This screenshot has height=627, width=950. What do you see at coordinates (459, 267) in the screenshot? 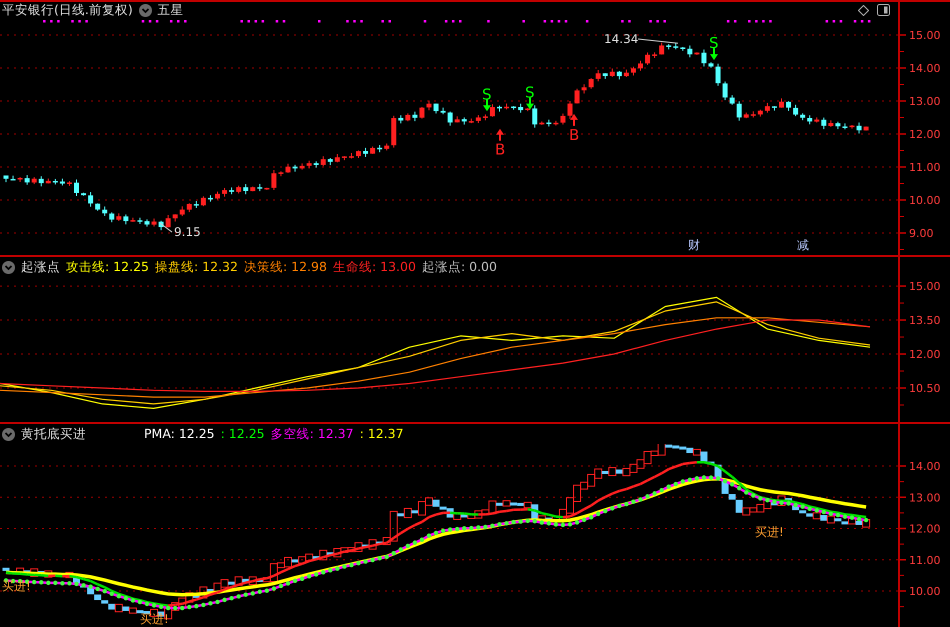
I see `legend-value: 起涨点: 0.00` at bounding box center [459, 267].